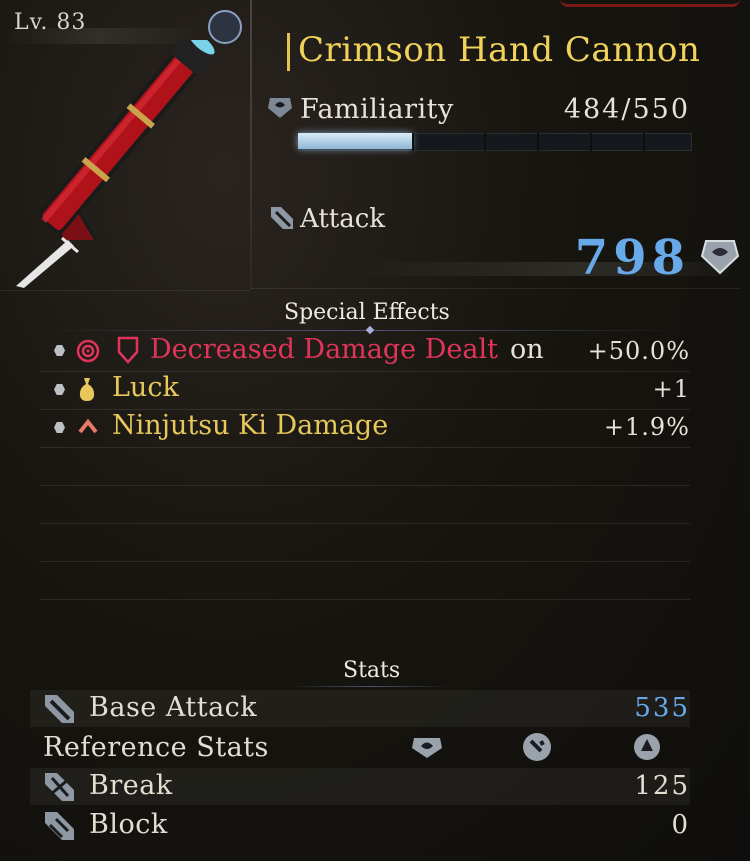  What do you see at coordinates (372, 670) in the screenshot?
I see `stats-title: Stats` at bounding box center [372, 670].